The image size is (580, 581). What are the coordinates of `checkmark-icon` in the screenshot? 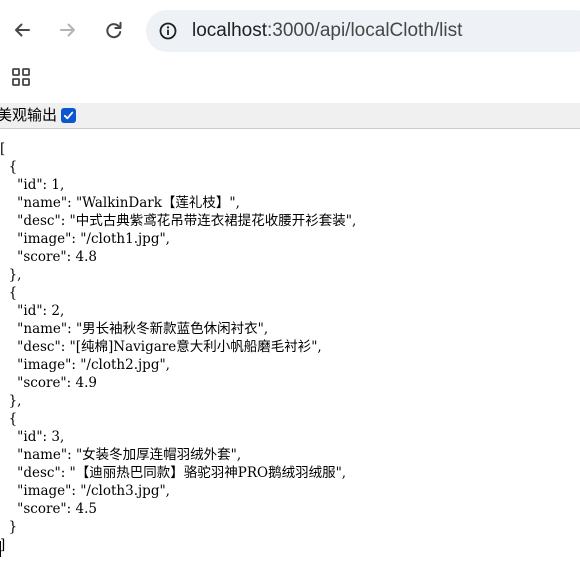 It's located at (68, 115).